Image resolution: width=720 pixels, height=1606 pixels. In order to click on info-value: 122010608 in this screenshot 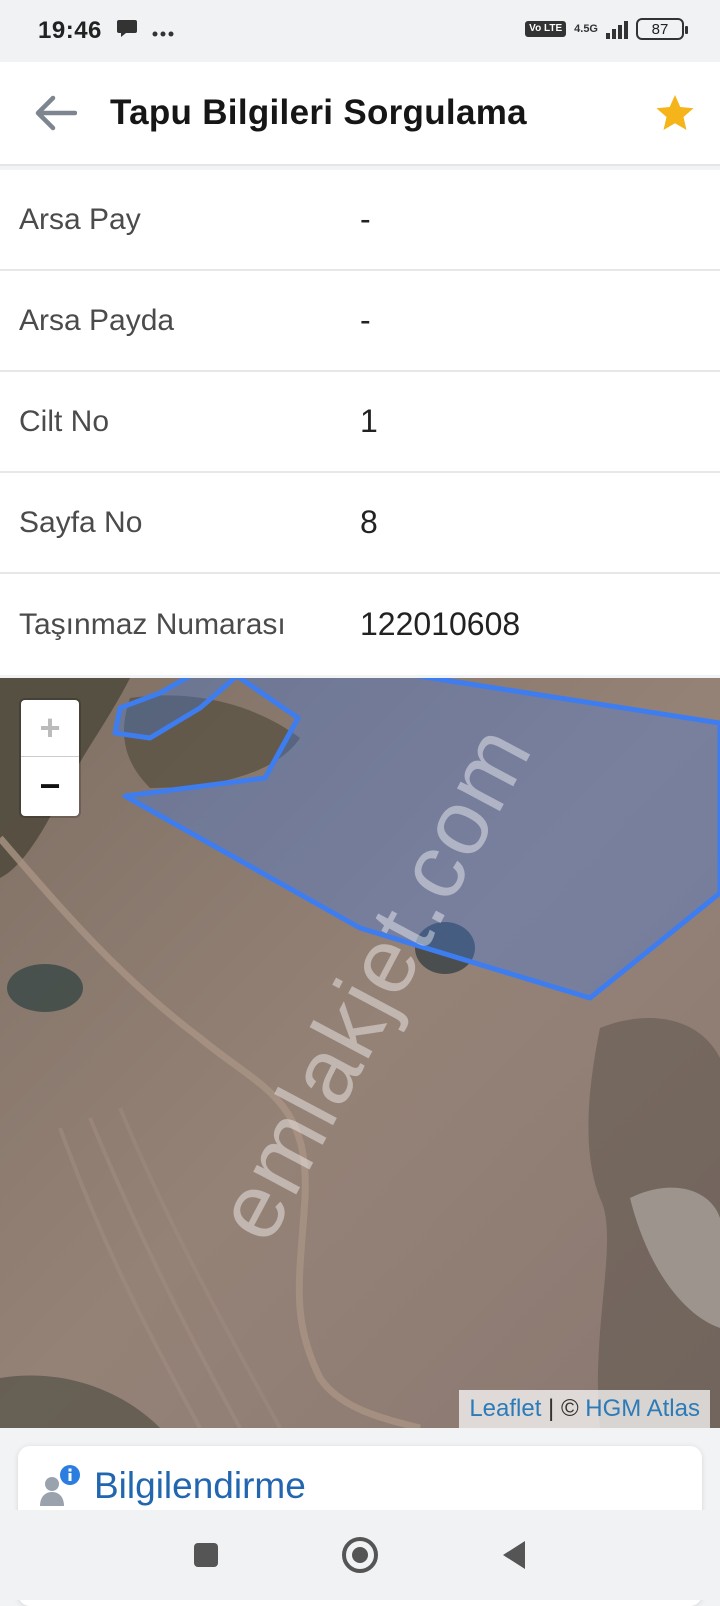, I will do `click(440, 624)`.